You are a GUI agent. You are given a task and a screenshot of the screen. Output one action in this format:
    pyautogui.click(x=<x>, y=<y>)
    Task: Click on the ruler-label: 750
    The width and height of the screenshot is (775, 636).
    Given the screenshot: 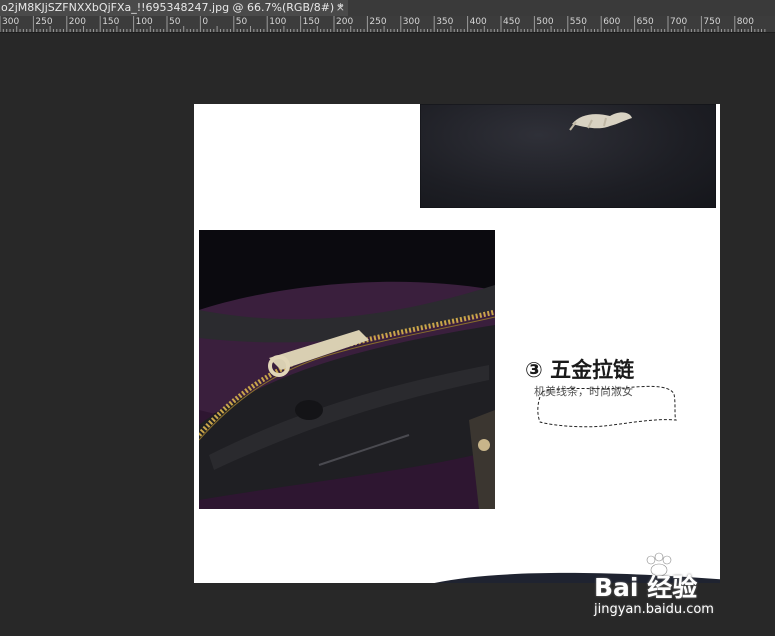 What is the action you would take?
    pyautogui.click(x=712, y=22)
    